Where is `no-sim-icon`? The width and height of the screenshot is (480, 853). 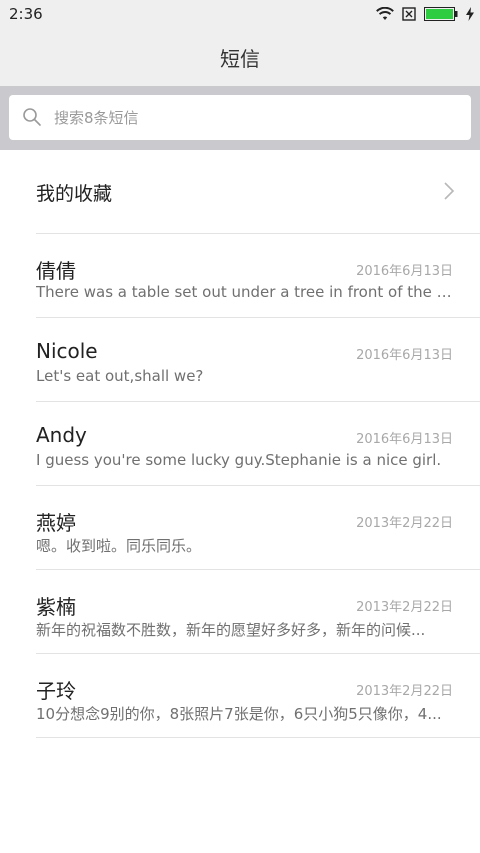
no-sim-icon is located at coordinates (409, 14).